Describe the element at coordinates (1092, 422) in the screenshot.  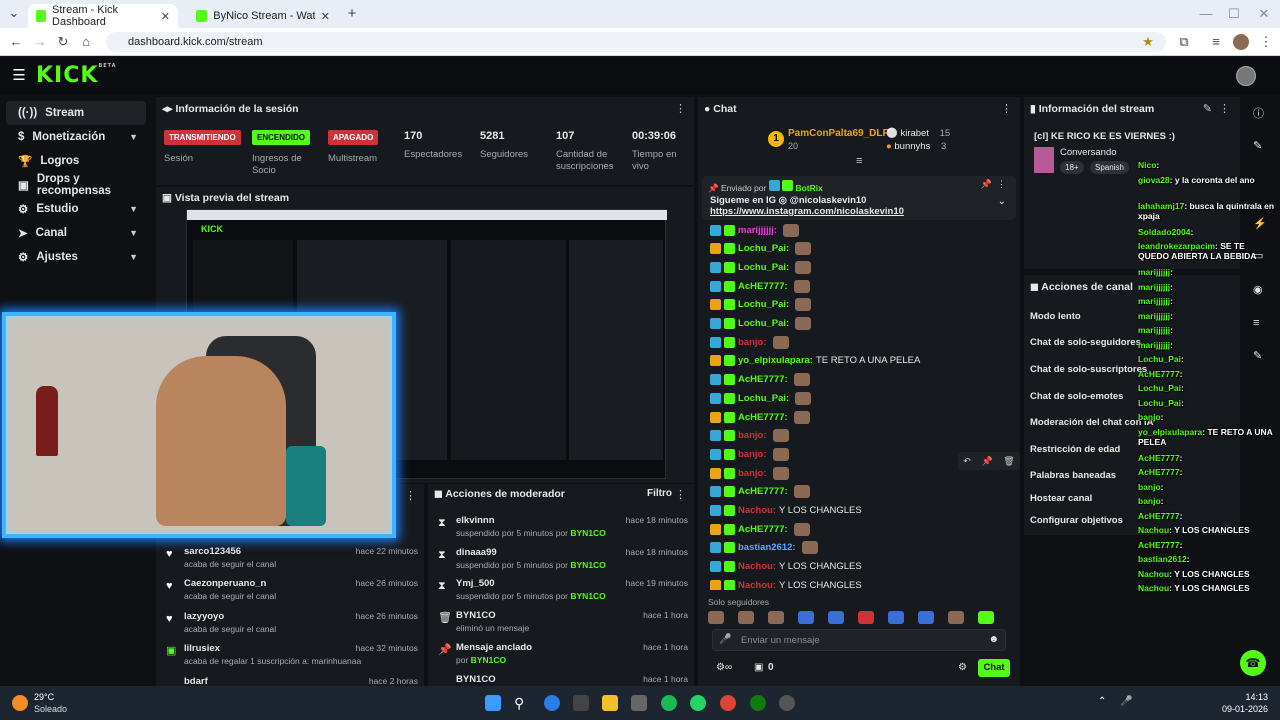
I see `ai-moderation-toggle: Moderación del chat con IA` at that location.